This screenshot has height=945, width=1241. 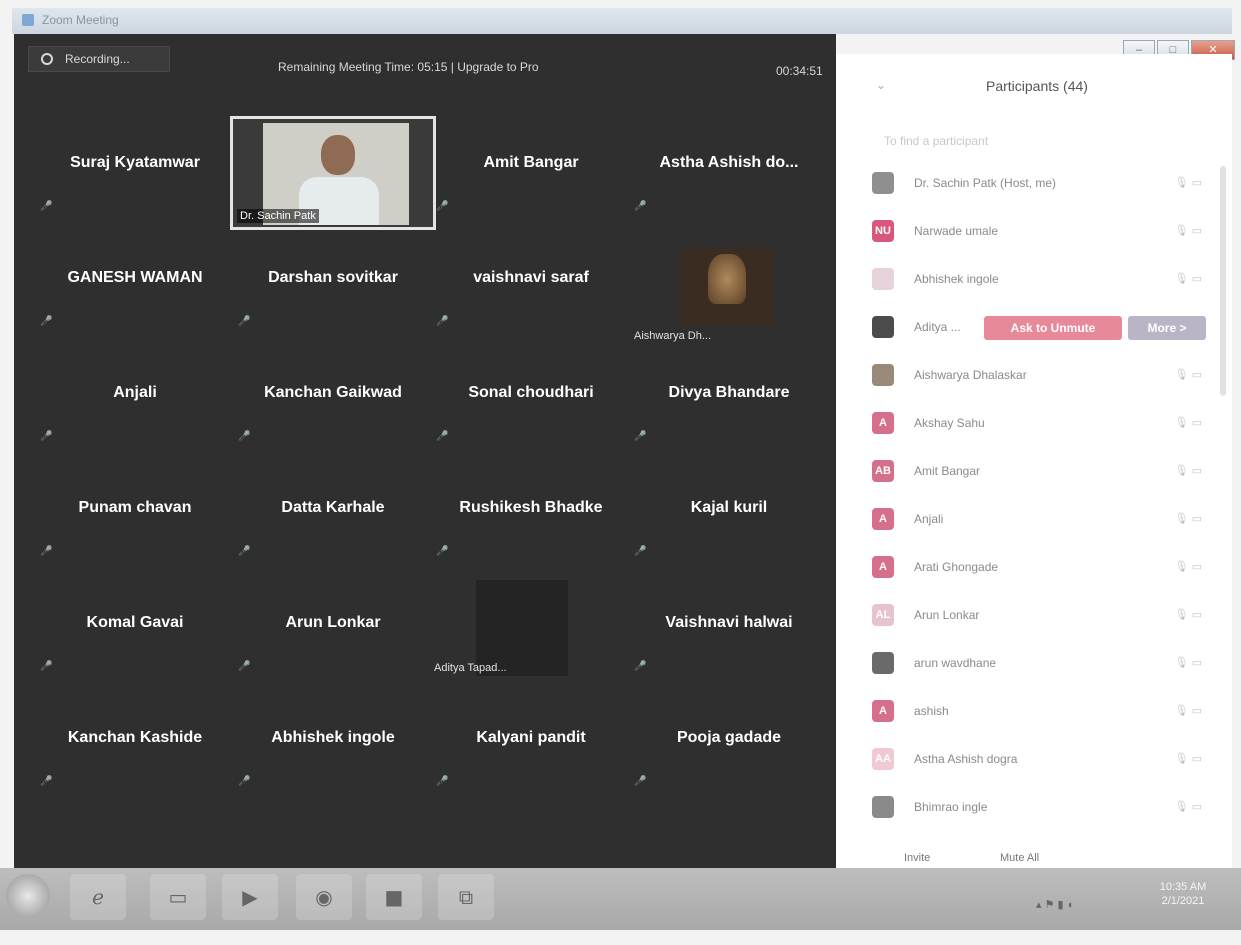 I want to click on participant-tile: Darshan sovitkar, so click(x=333, y=285).